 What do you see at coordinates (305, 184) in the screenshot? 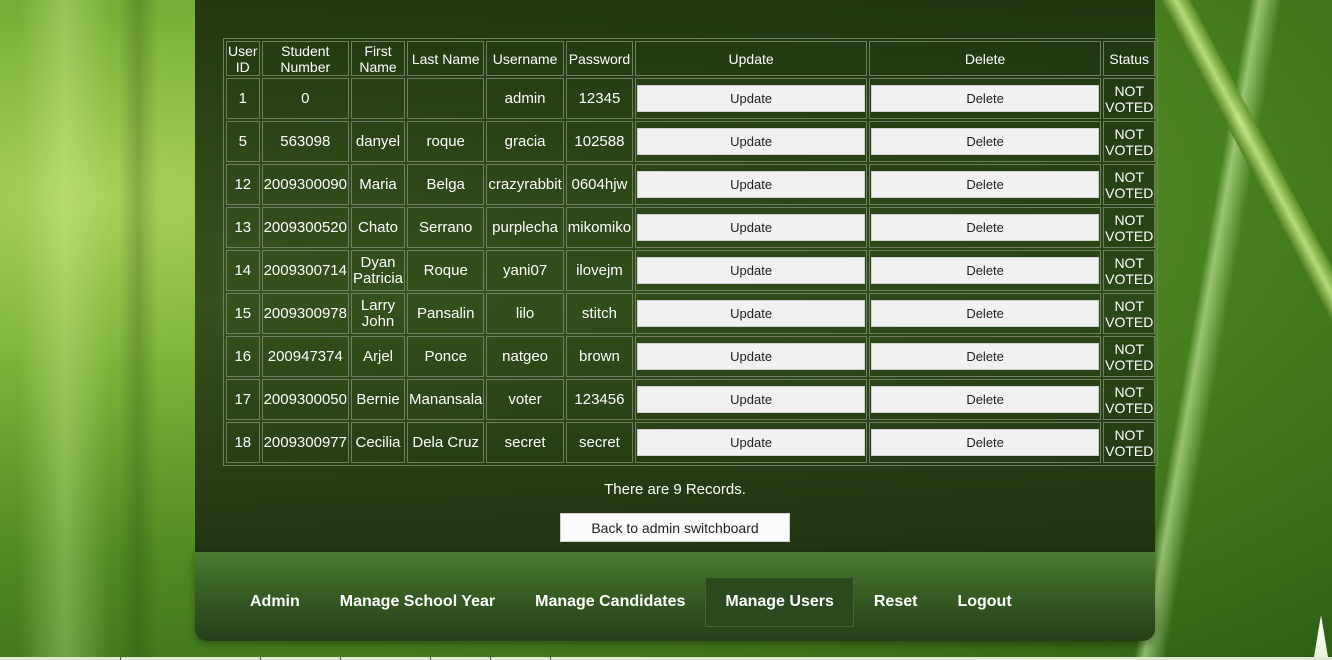
I see `student-number-cell: 2009300090` at bounding box center [305, 184].